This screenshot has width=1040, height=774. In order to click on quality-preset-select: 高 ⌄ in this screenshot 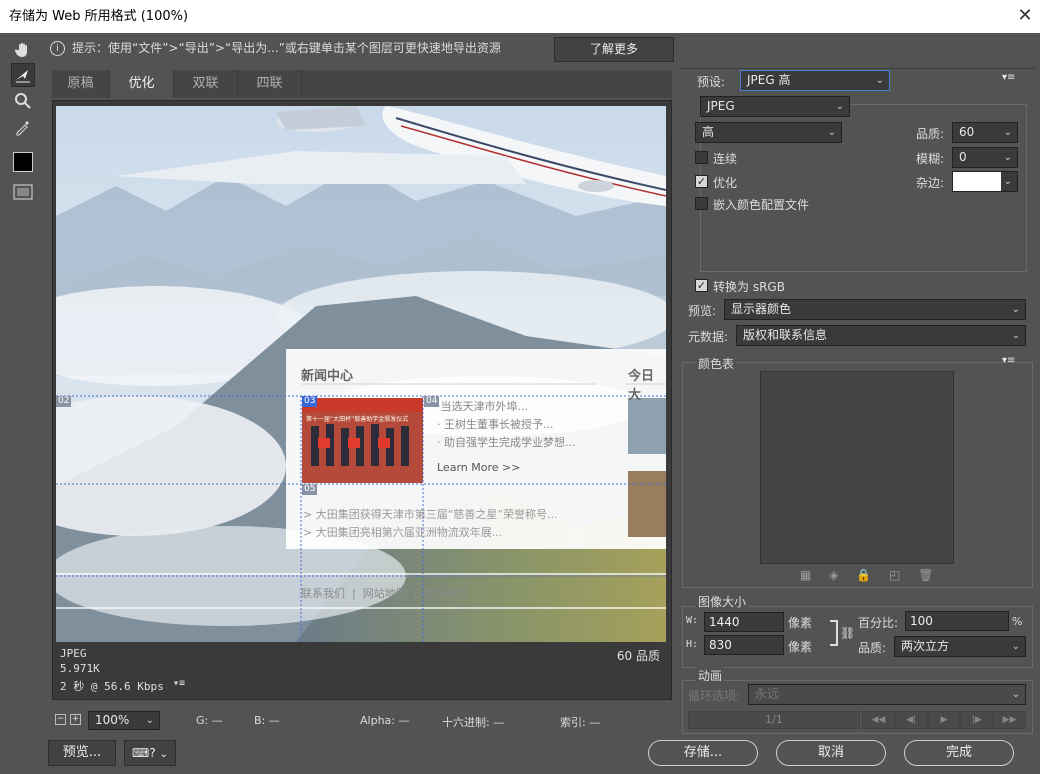, I will do `click(768, 132)`.